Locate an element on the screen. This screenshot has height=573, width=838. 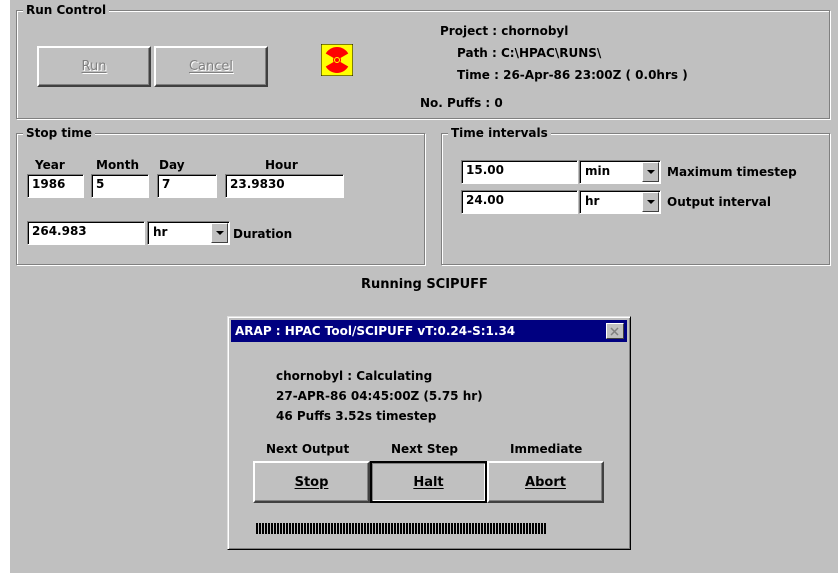
hour-label: Hour is located at coordinates (281, 165).